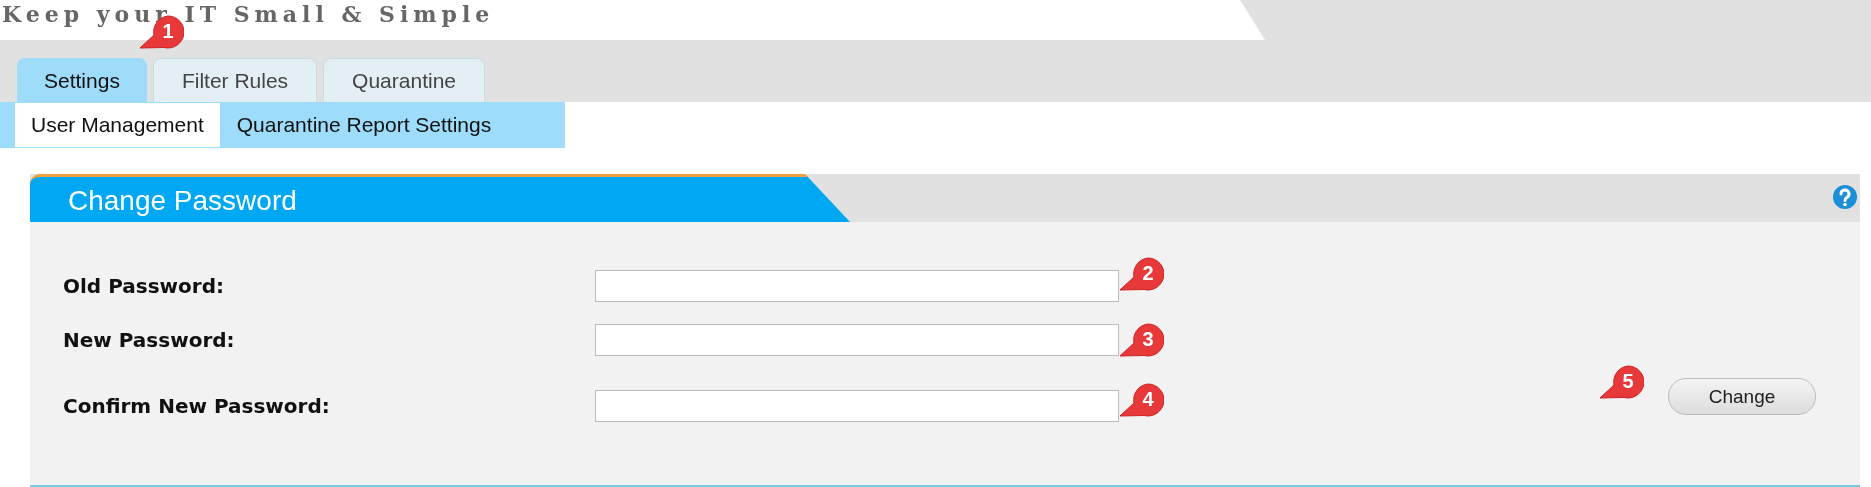 The height and width of the screenshot is (487, 1871). What do you see at coordinates (149, 340) in the screenshot?
I see `field-label: New Password:` at bounding box center [149, 340].